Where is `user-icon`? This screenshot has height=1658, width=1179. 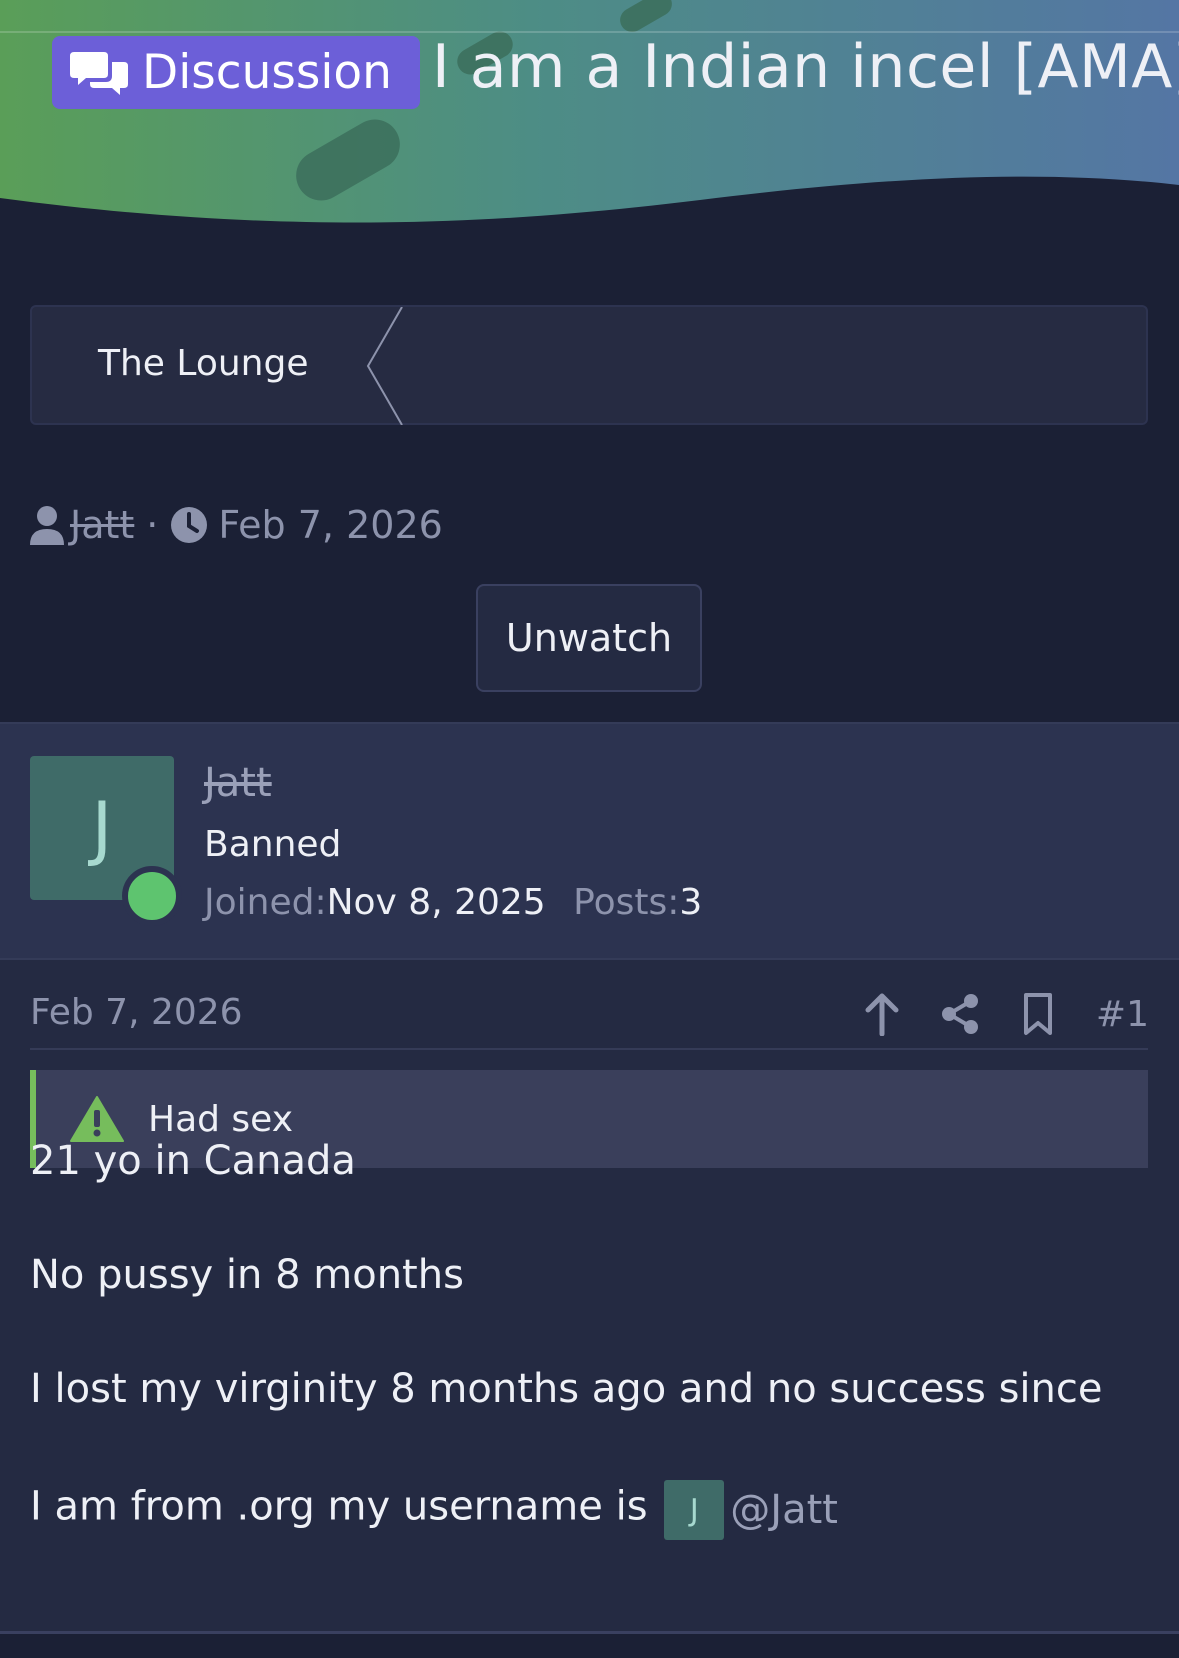
user-icon is located at coordinates (47, 525).